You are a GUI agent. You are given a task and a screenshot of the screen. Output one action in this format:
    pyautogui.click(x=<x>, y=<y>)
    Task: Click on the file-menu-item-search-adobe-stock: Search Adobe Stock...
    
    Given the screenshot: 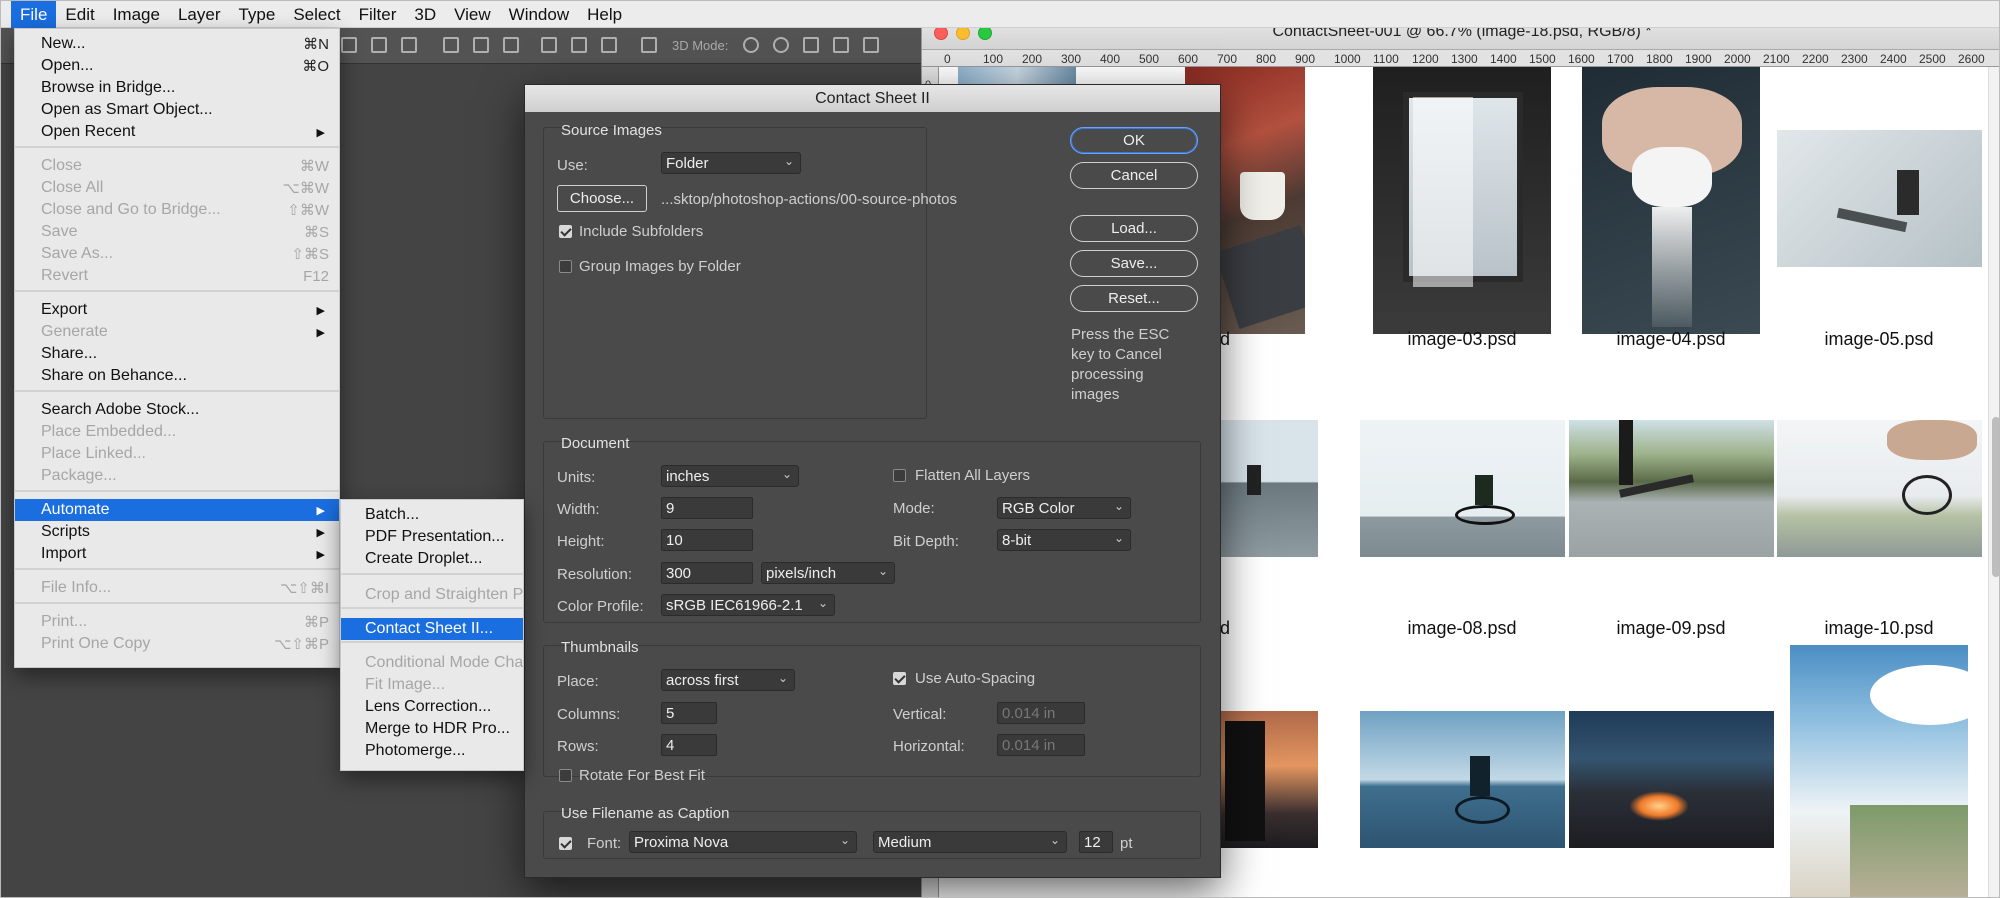 What is the action you would take?
    pyautogui.click(x=177, y=410)
    